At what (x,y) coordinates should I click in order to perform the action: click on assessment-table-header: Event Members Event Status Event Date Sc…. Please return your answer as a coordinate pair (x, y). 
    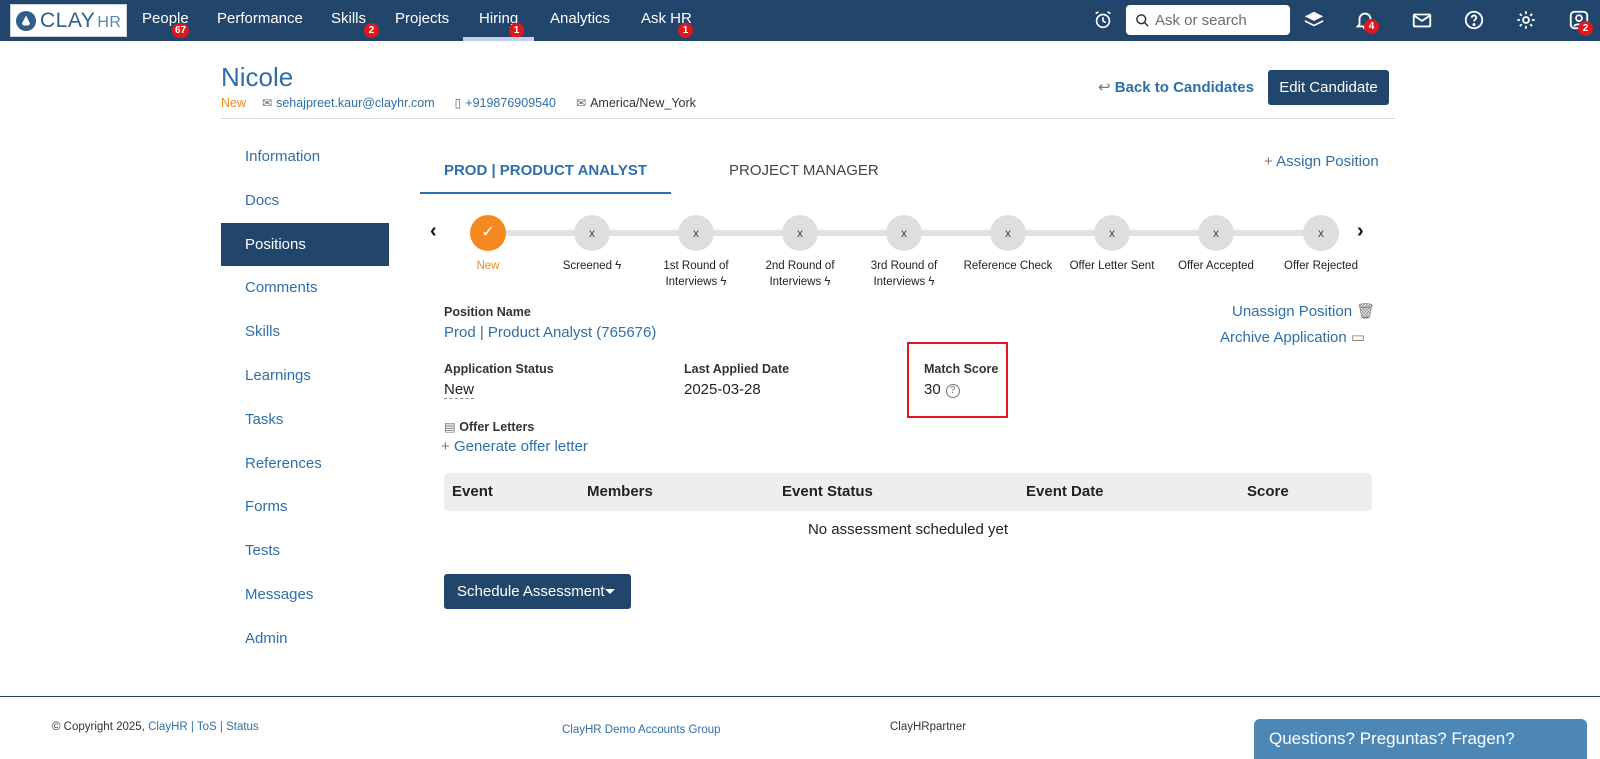
    Looking at the image, I should click on (908, 492).